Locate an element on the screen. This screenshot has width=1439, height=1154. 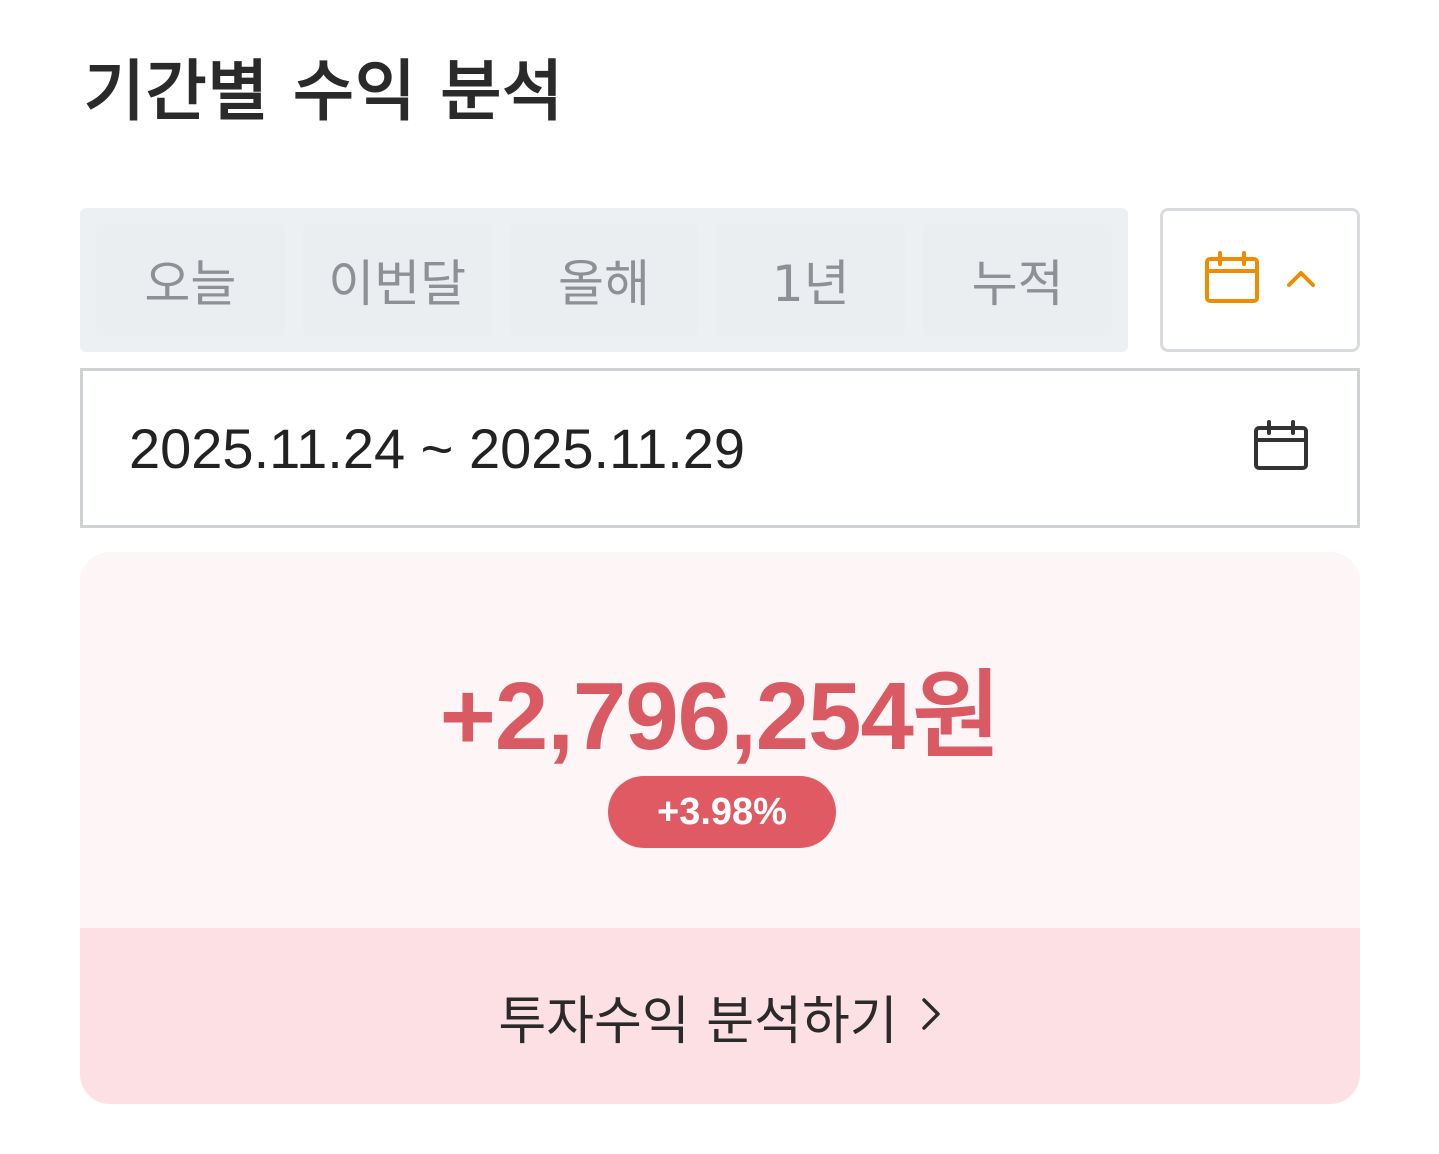
tab-cumulative: 누적 is located at coordinates (1017, 280).